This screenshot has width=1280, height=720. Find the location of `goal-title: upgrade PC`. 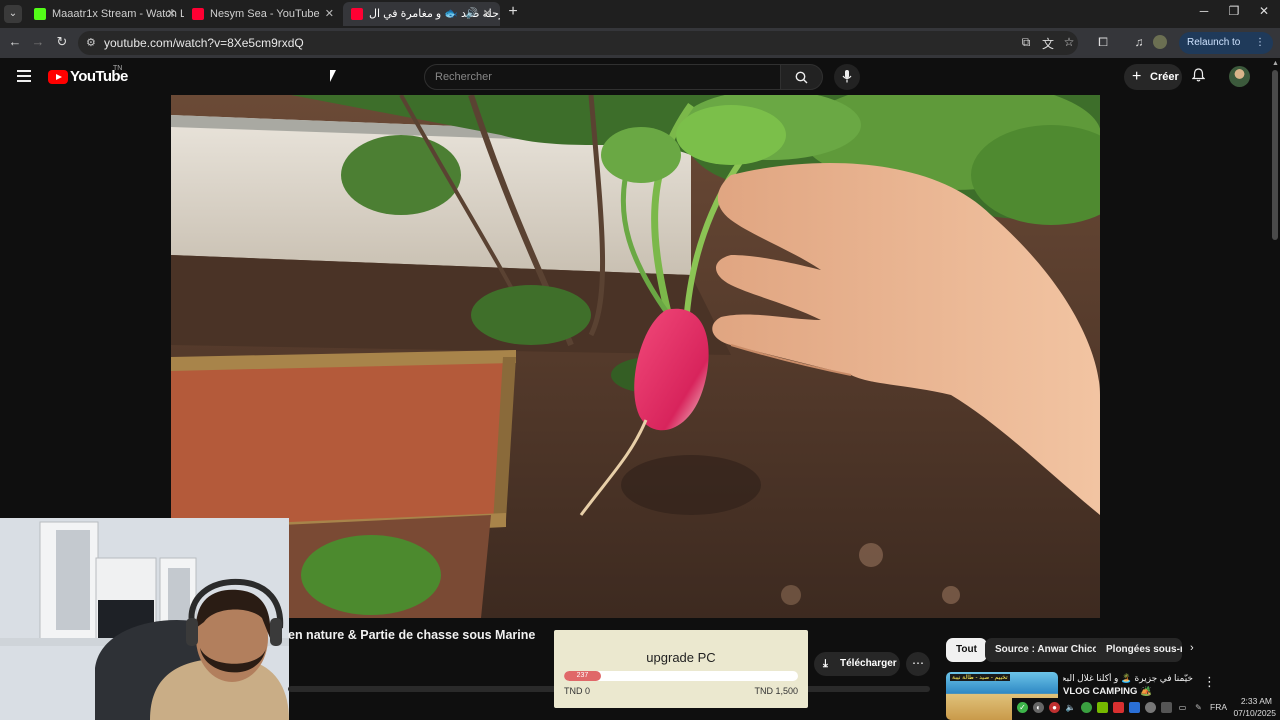

goal-title: upgrade PC is located at coordinates (681, 657).